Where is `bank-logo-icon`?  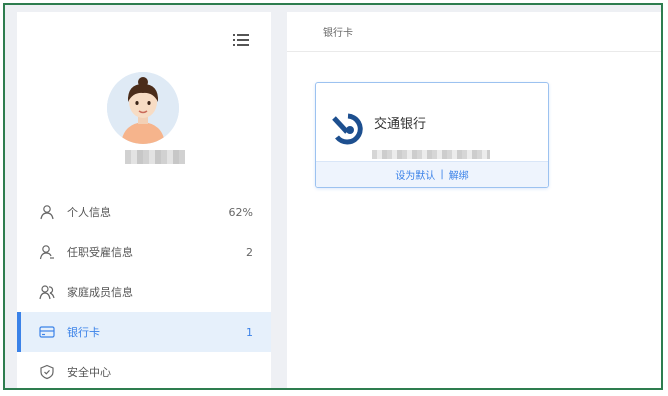 bank-logo-icon is located at coordinates (348, 129).